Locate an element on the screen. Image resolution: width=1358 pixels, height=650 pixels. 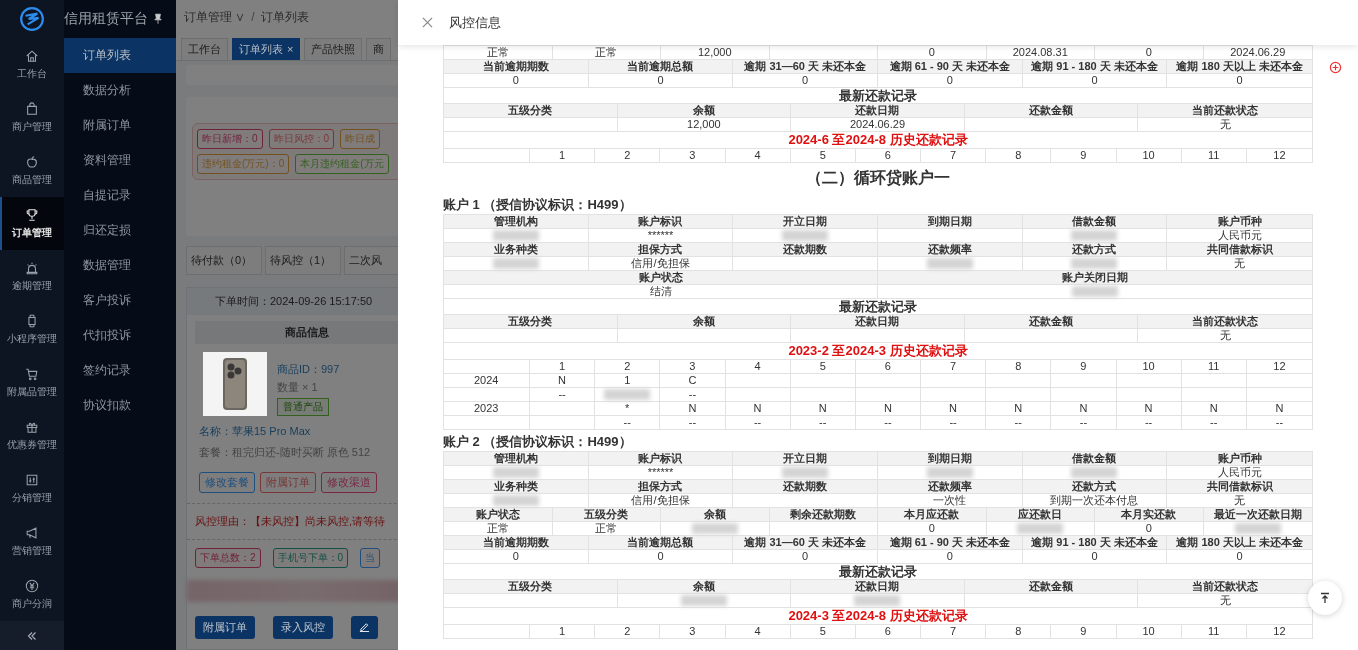
nav-item: 分销管理 is located at coordinates (32, 488).